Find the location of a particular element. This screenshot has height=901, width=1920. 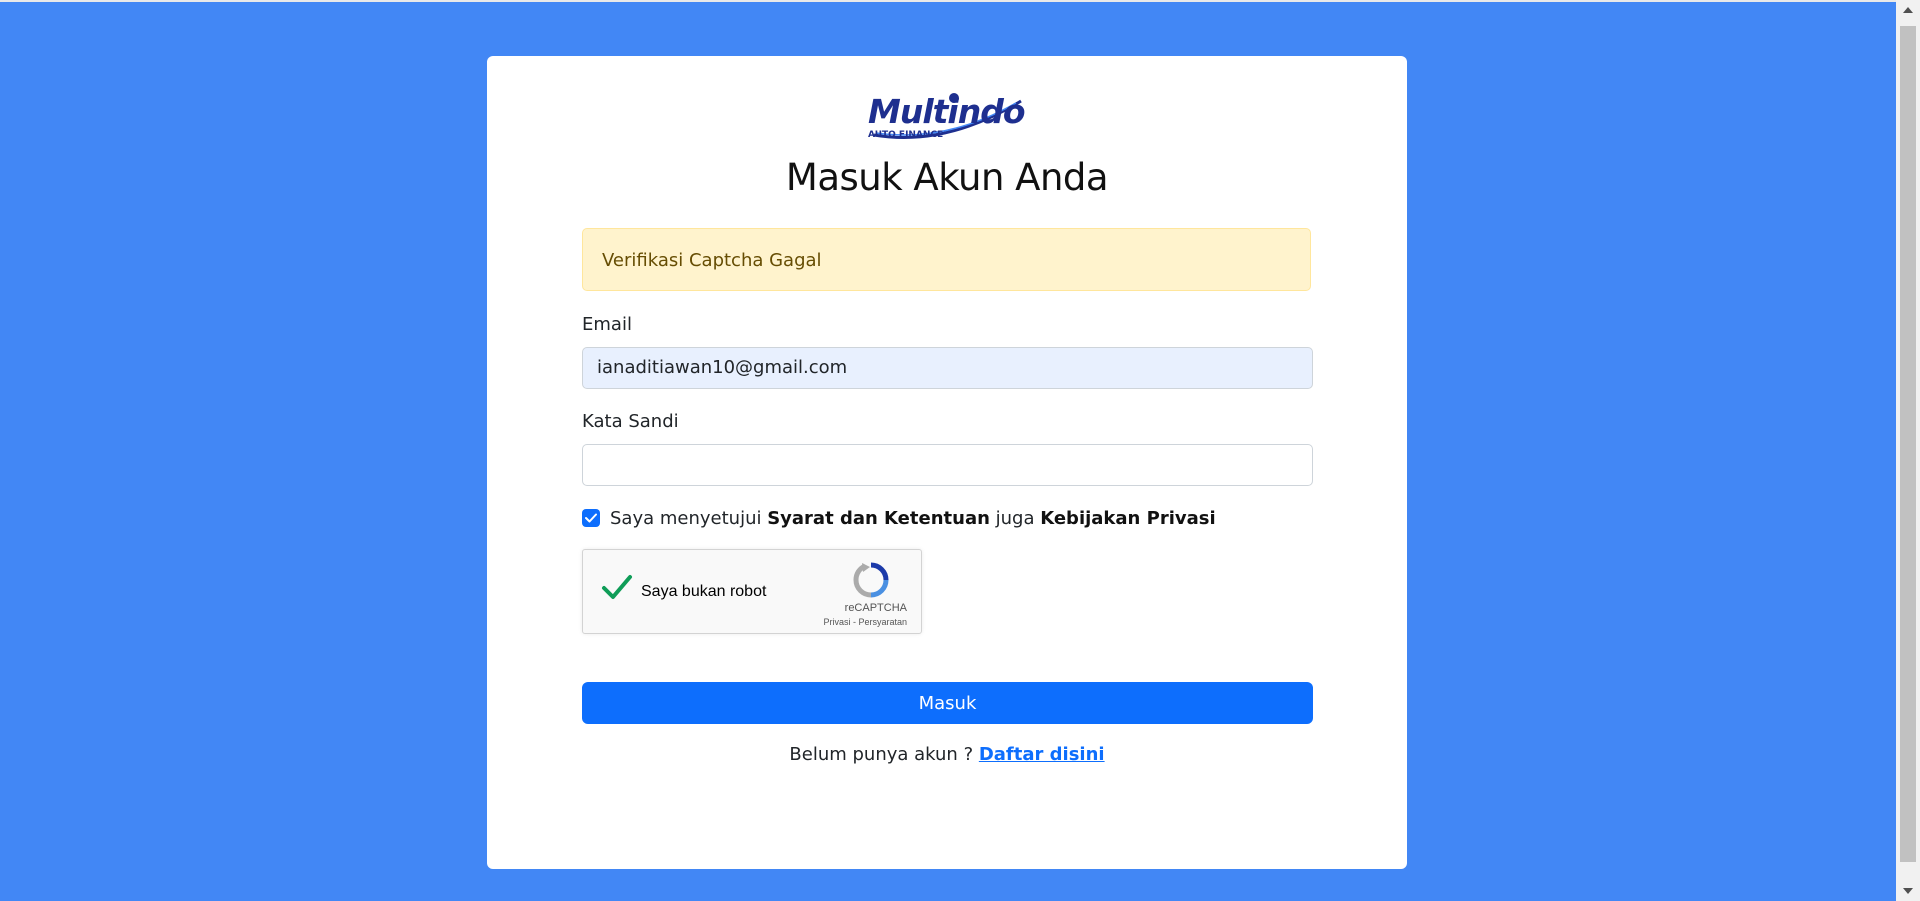

register-link: Daftar disini is located at coordinates (1042, 754).